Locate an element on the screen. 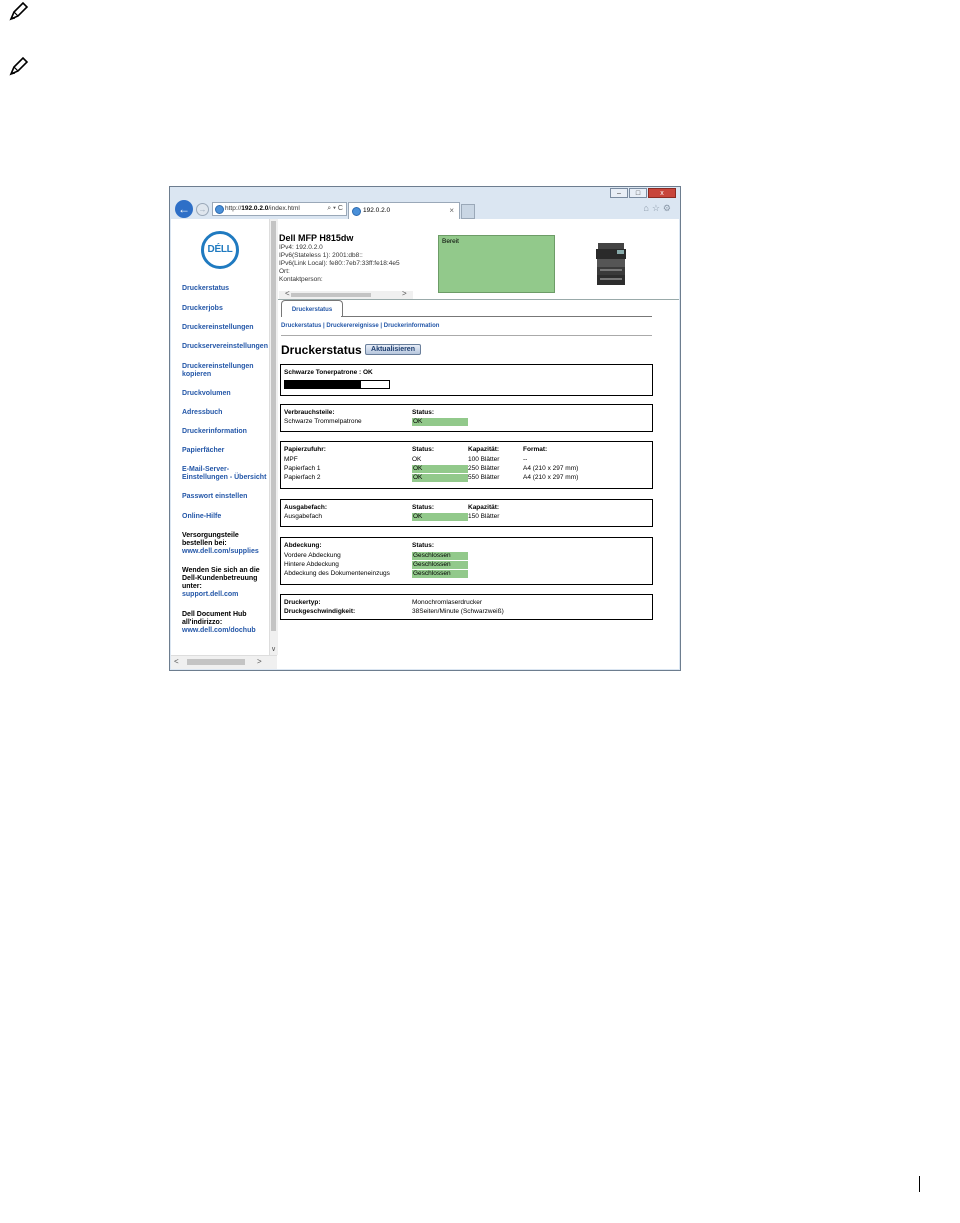 The height and width of the screenshot is (1223, 960). tab-divider is located at coordinates (496, 316).